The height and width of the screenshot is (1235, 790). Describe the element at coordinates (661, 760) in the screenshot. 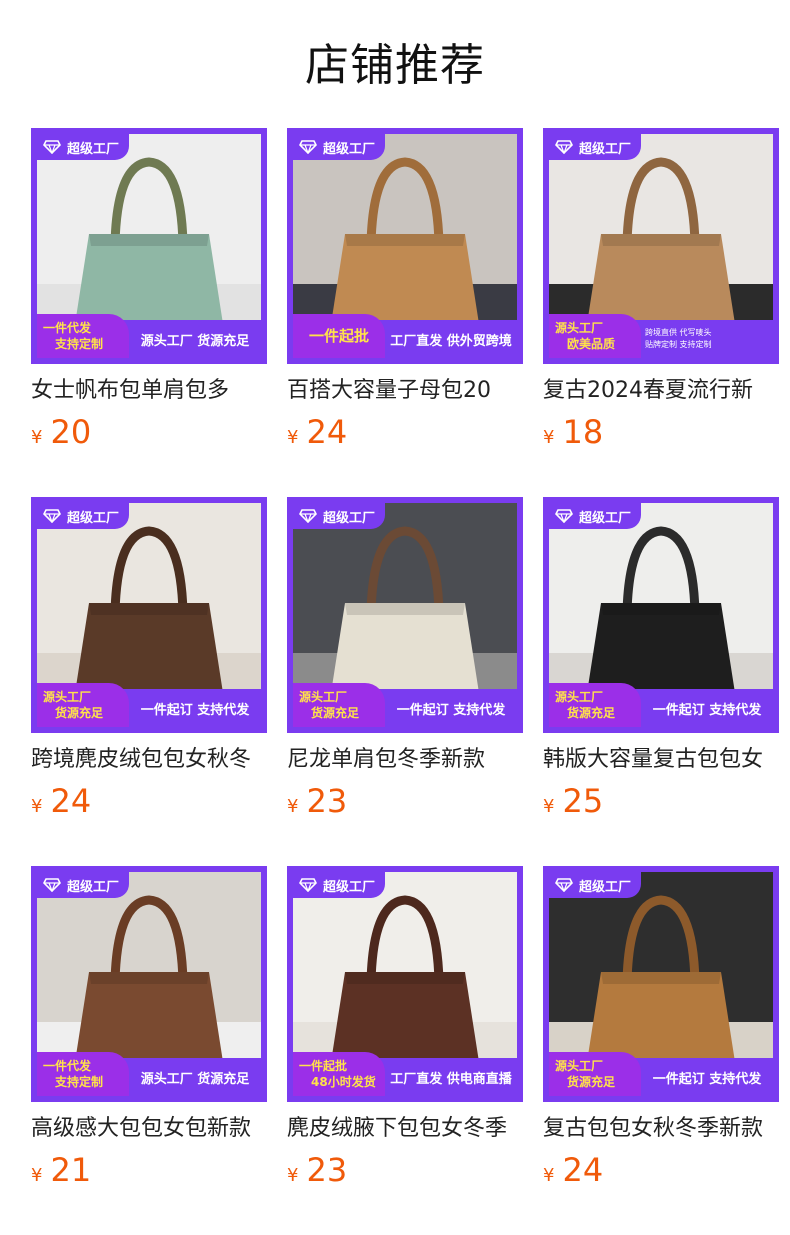

I see `product-title: 韩版大容量复古包包女` at that location.